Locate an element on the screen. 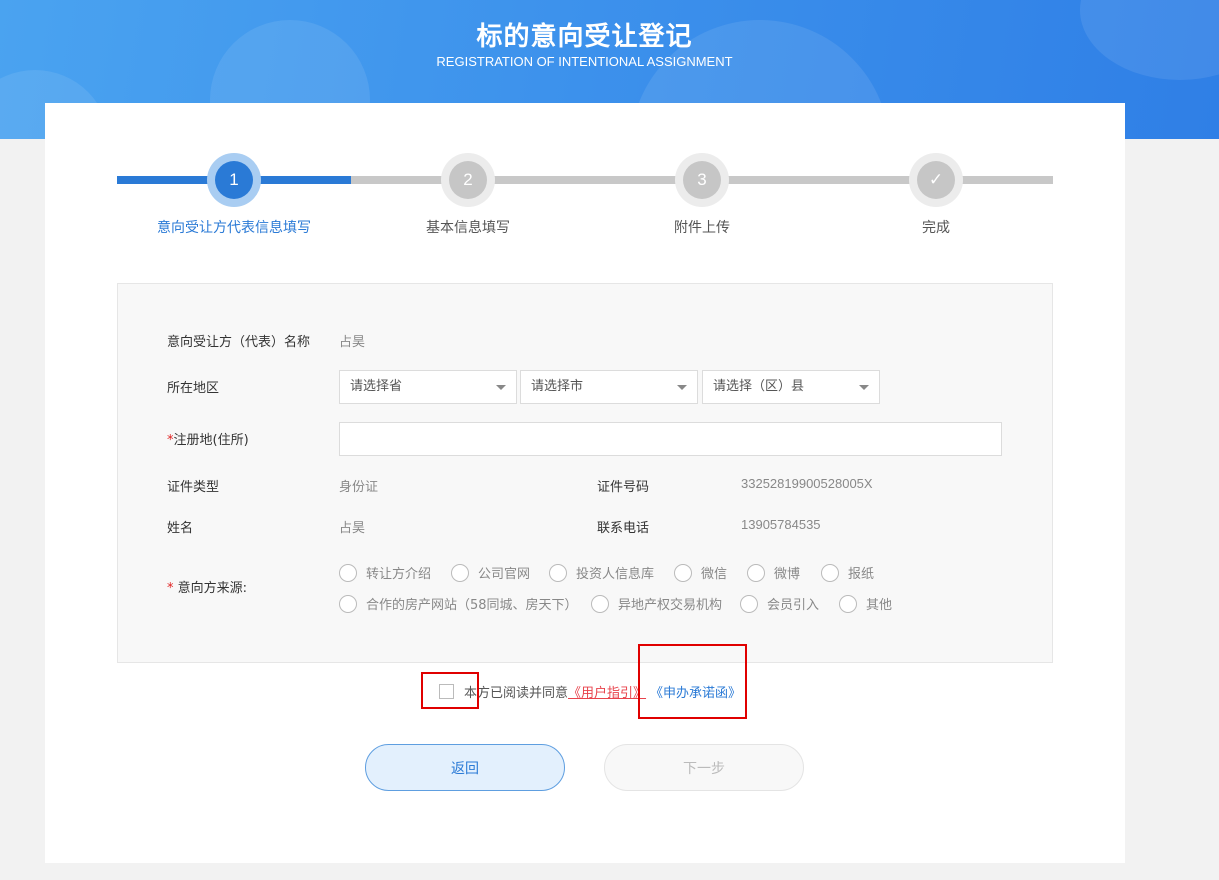 This screenshot has width=1219, height=880. phone-label: 联系电话 is located at coordinates (623, 528).